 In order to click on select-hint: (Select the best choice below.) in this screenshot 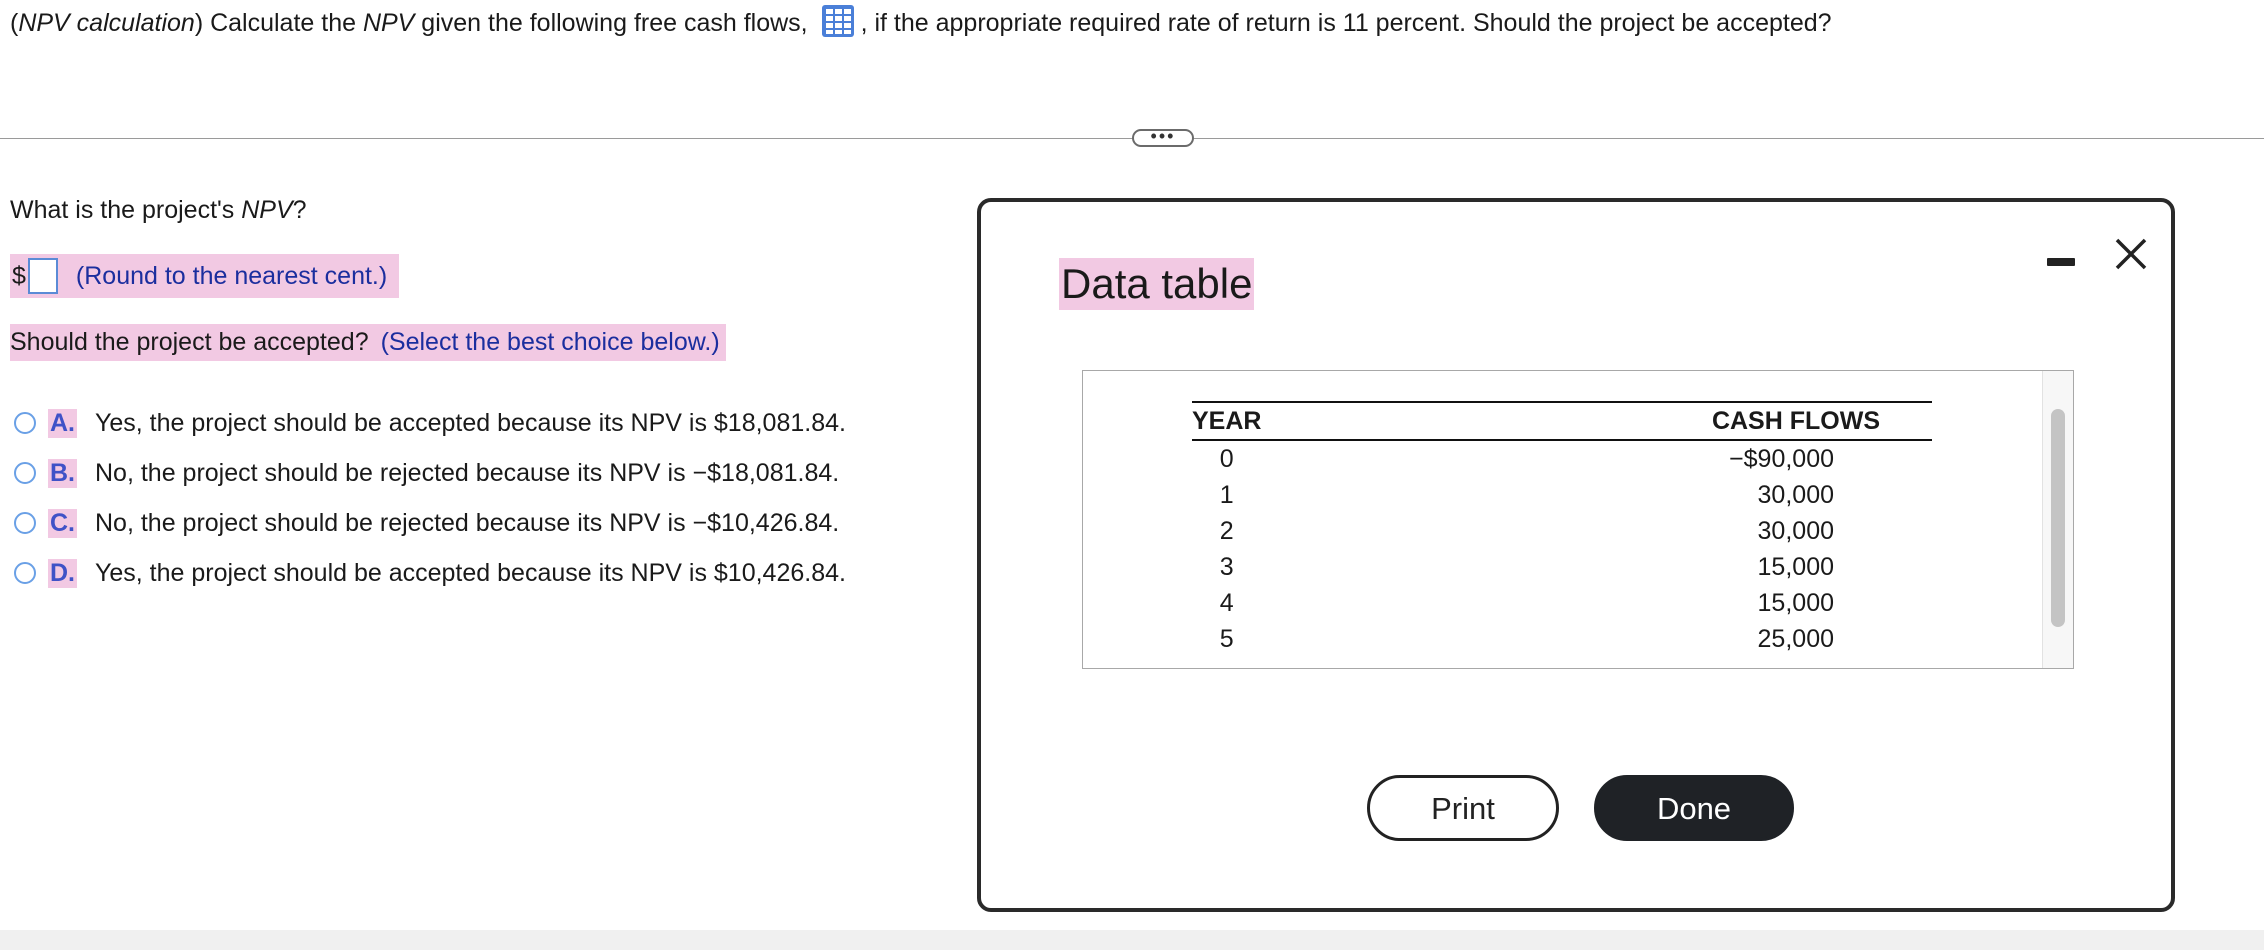, I will do `click(550, 342)`.